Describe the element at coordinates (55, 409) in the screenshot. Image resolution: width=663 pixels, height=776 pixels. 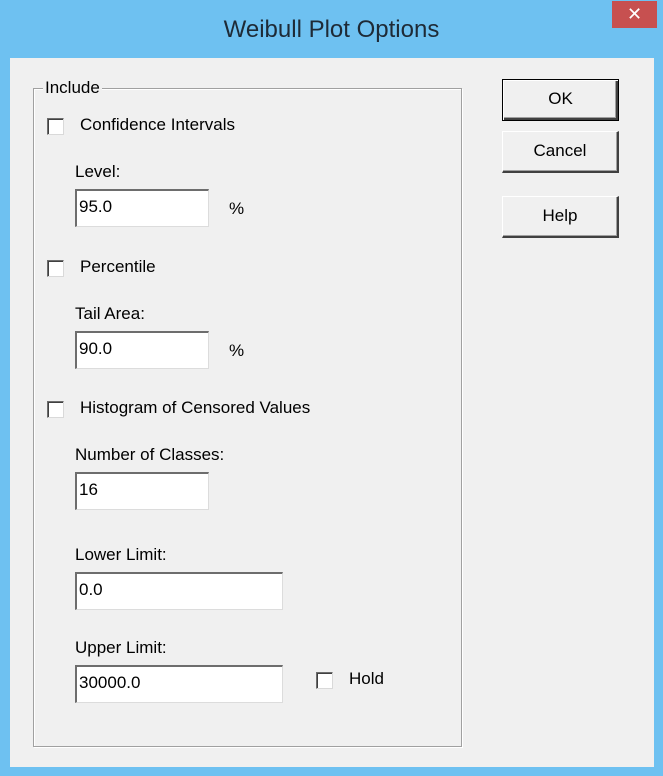
I see `histogram-checkbox` at that location.